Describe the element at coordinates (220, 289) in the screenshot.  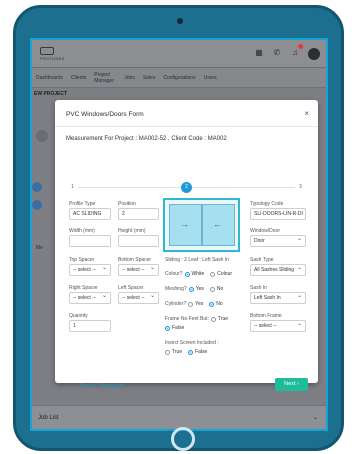
I see `meshing-no-option: No` at that location.